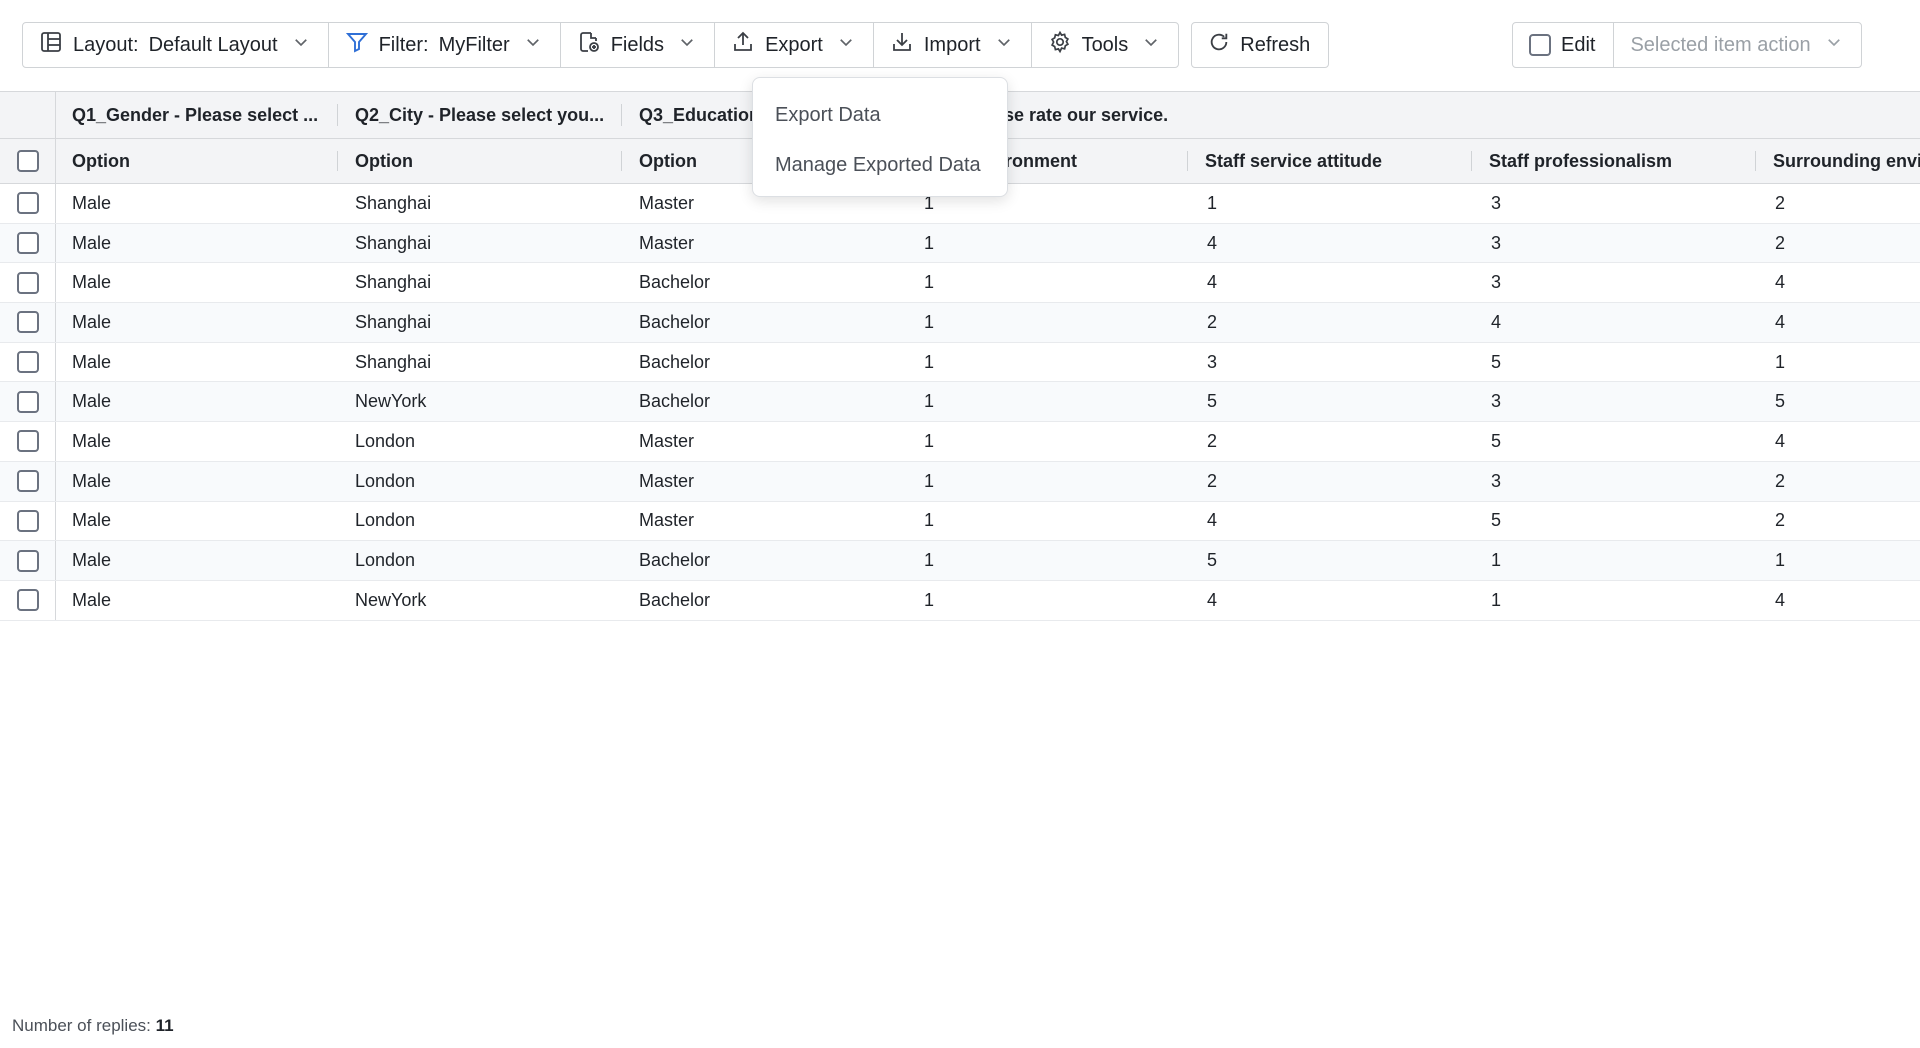 This screenshot has height=1048, width=1920. I want to click on refresh-button: Refresh, so click(1260, 45).